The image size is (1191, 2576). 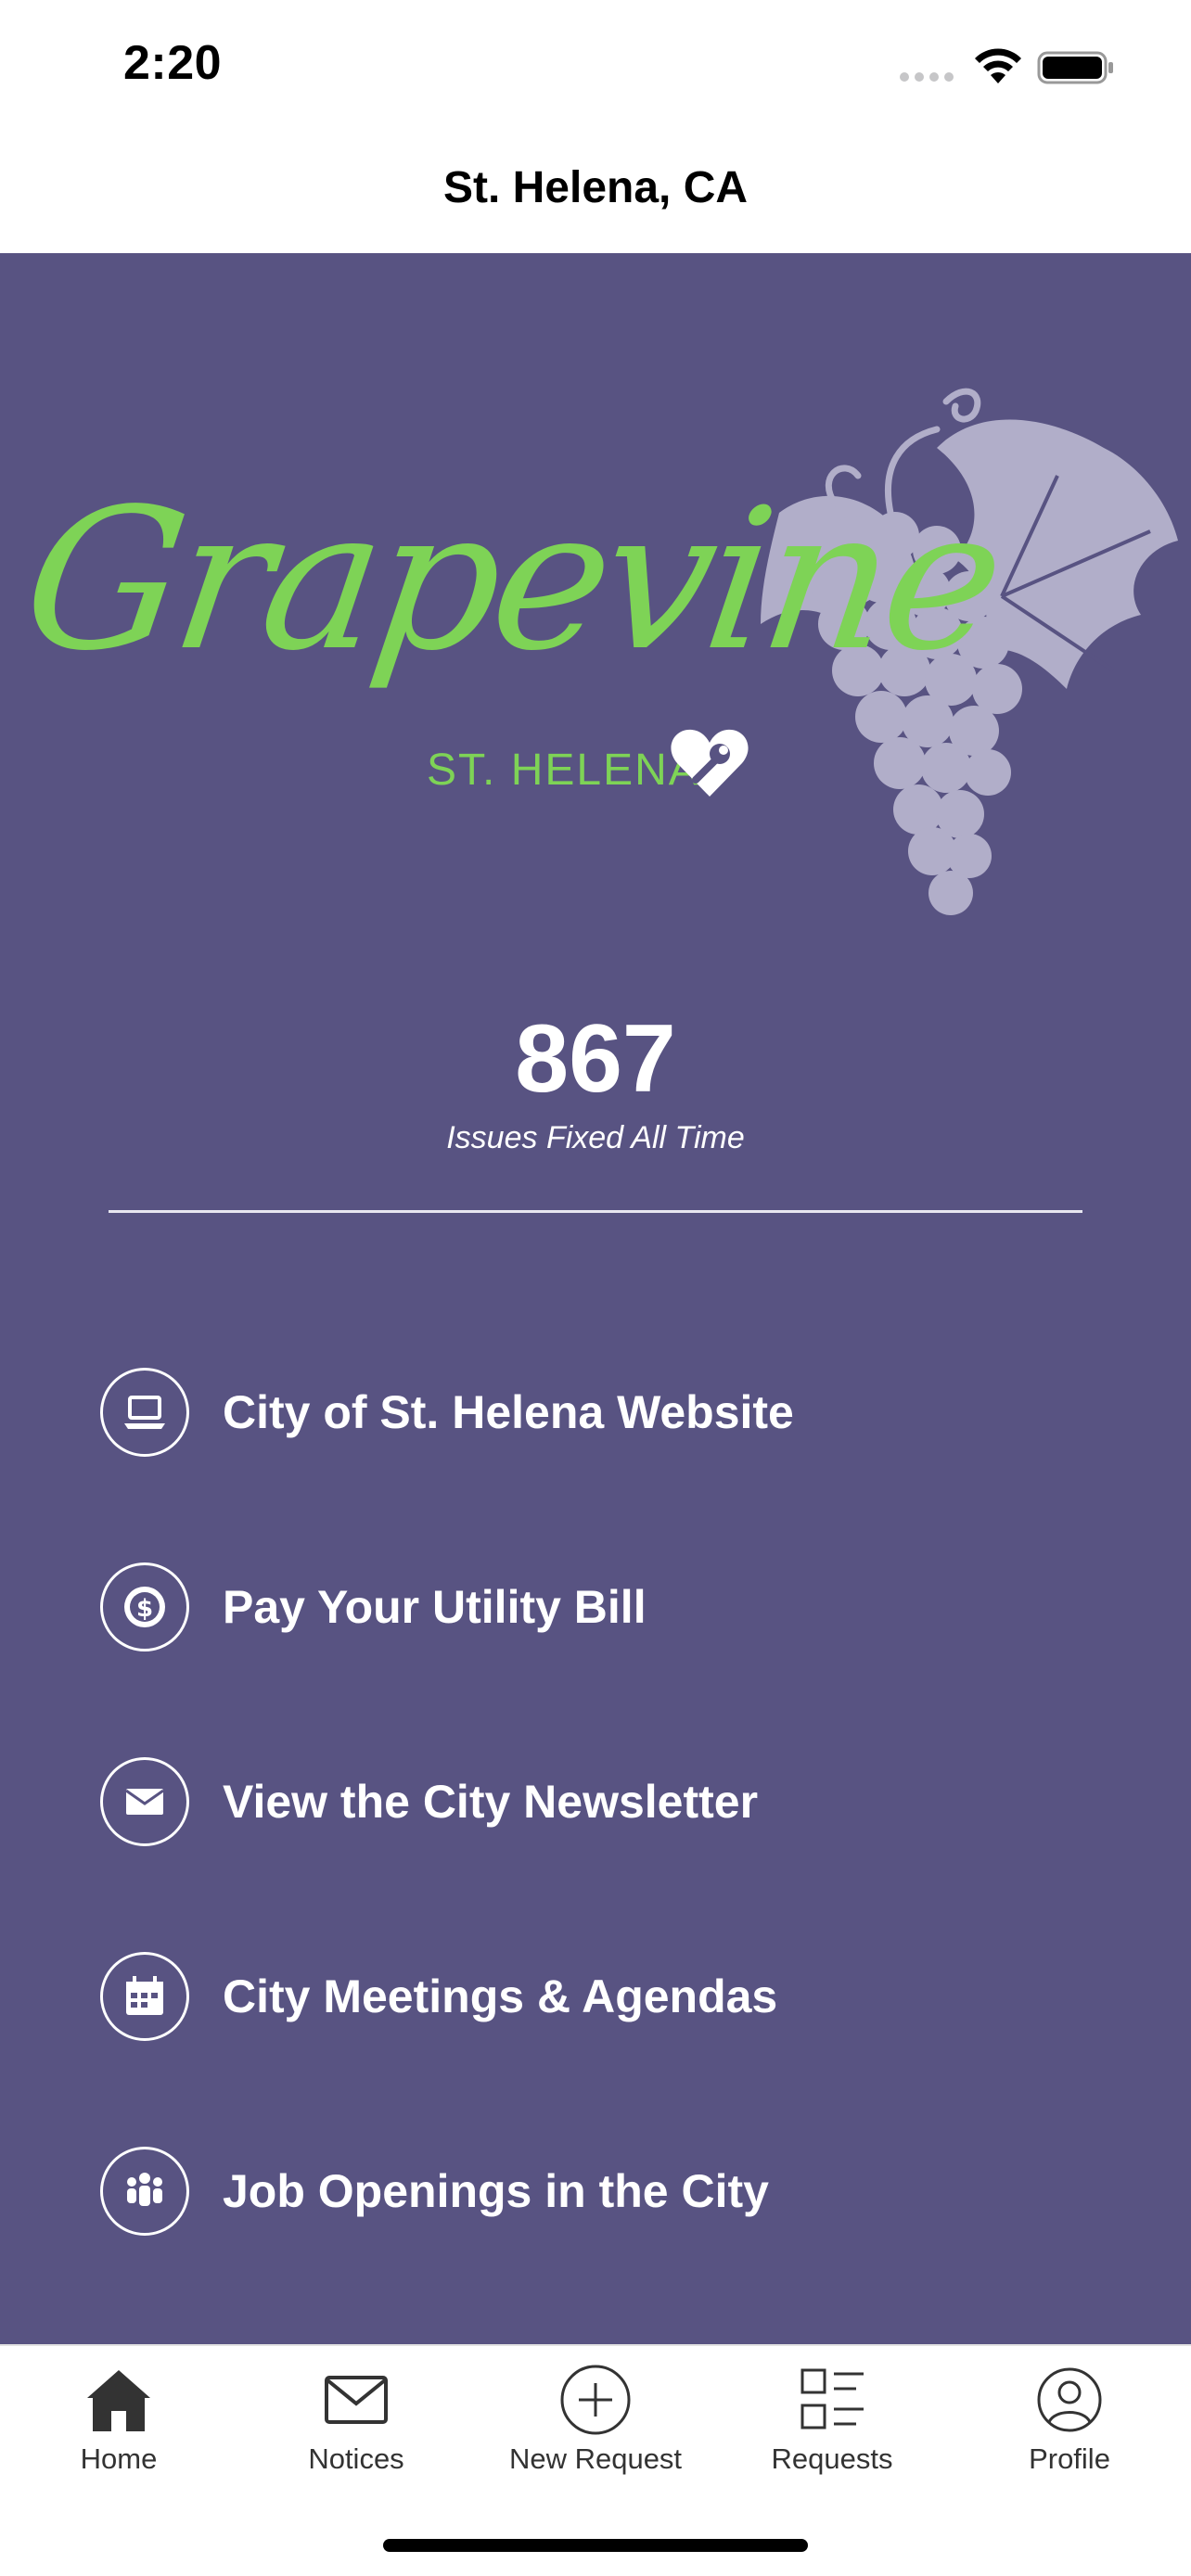 I want to click on tab-profile: Profile, so click(x=1069, y=2419).